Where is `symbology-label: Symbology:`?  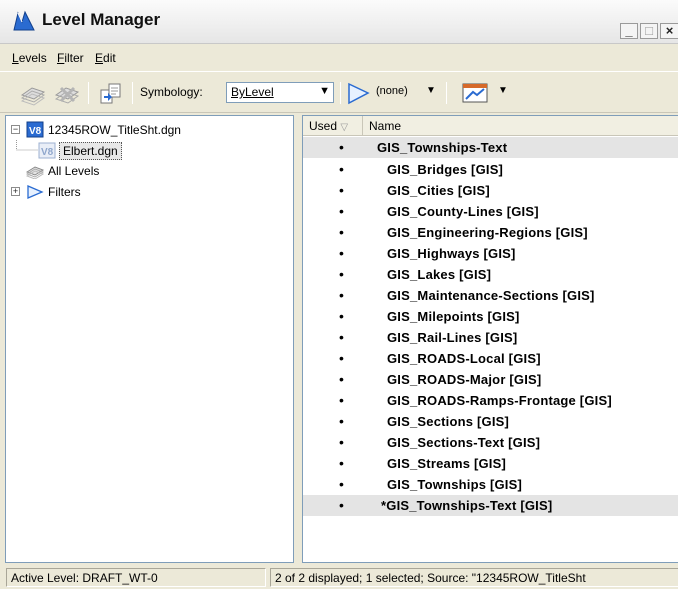
symbology-label: Symbology: is located at coordinates (171, 92).